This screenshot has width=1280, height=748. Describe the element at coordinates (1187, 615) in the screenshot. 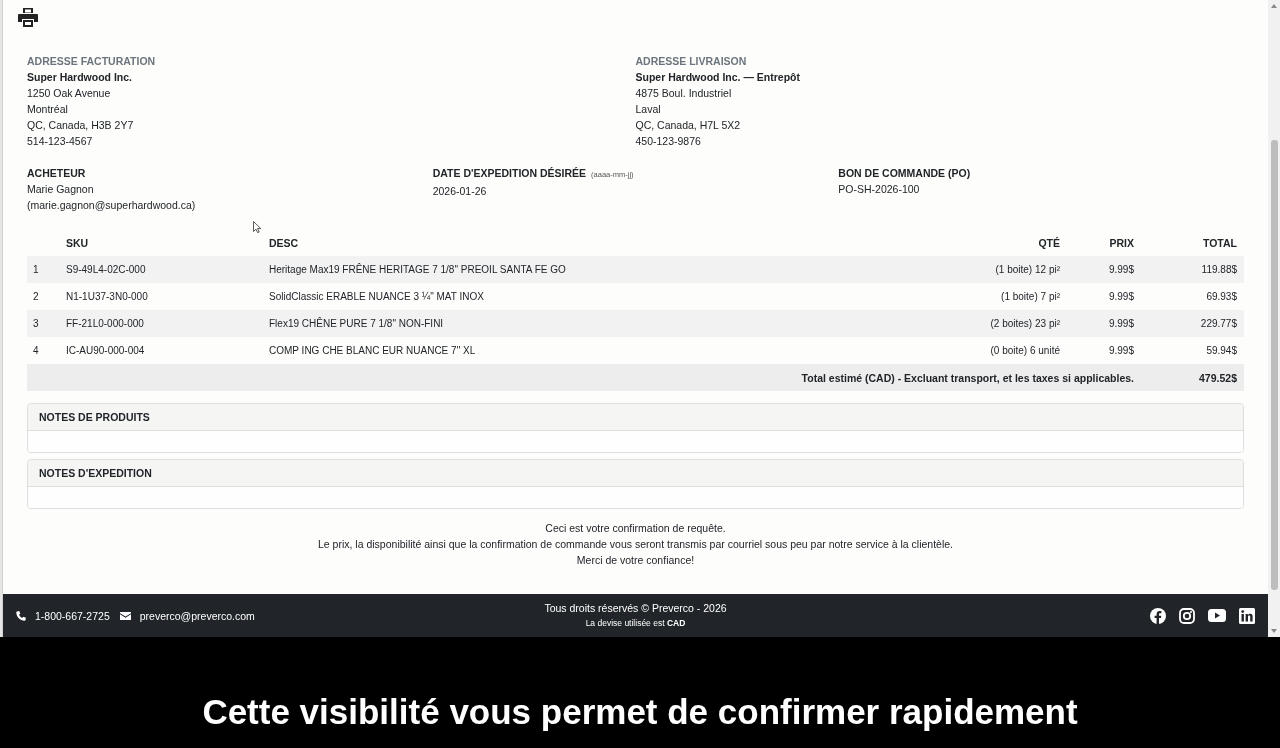

I see `instagram-icon` at that location.